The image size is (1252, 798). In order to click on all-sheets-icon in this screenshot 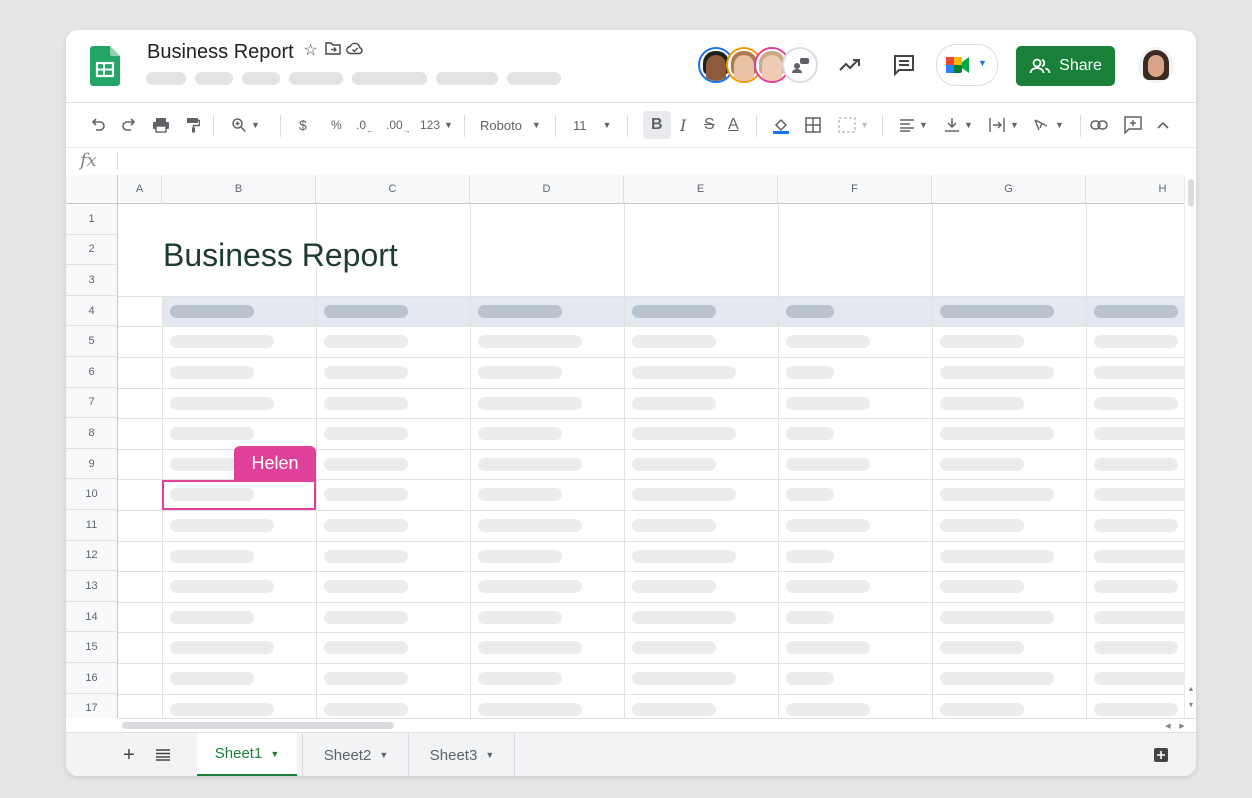, I will do `click(163, 754)`.